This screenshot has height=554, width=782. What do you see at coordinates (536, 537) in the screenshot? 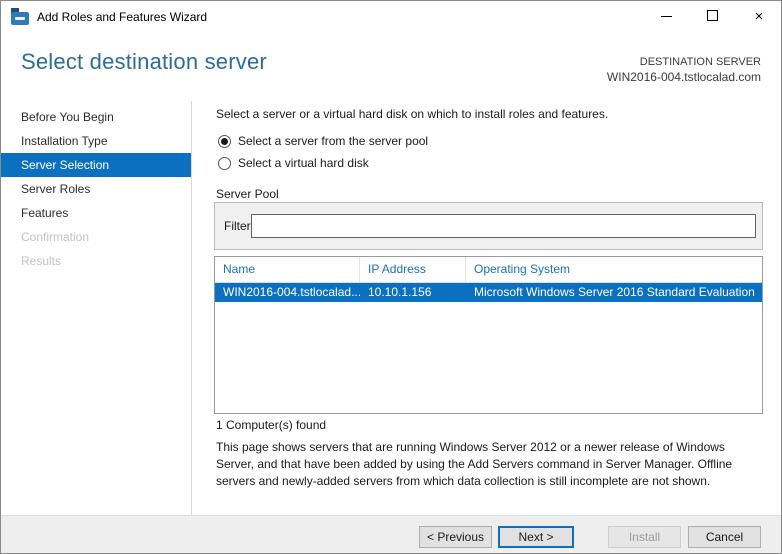
I see `next-button: Next >` at bounding box center [536, 537].